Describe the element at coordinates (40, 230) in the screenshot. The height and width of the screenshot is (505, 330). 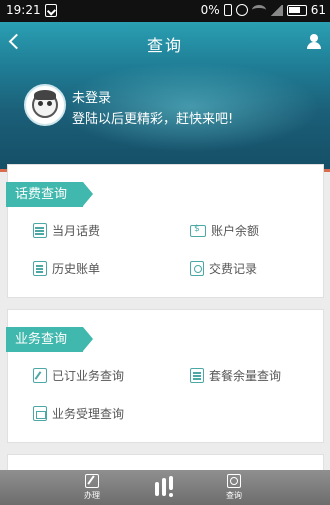
I see `calendar-icon` at that location.